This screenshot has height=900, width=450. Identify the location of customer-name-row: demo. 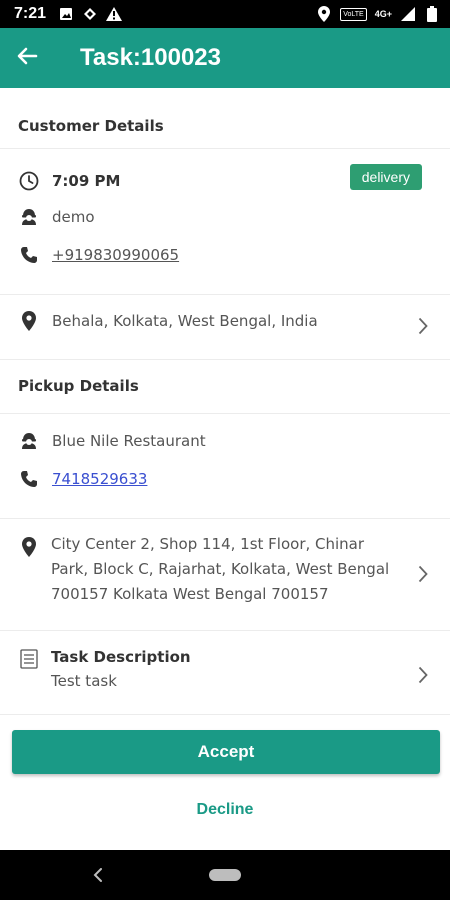
(225, 217).